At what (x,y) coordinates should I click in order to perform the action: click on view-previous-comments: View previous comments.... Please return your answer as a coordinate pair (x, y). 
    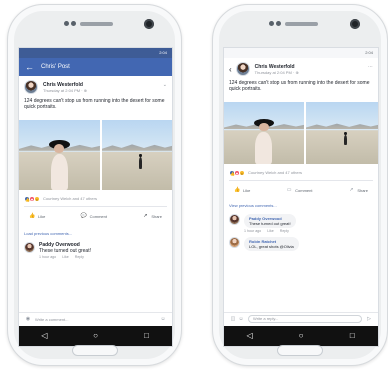
    Looking at the image, I should click on (301, 205).